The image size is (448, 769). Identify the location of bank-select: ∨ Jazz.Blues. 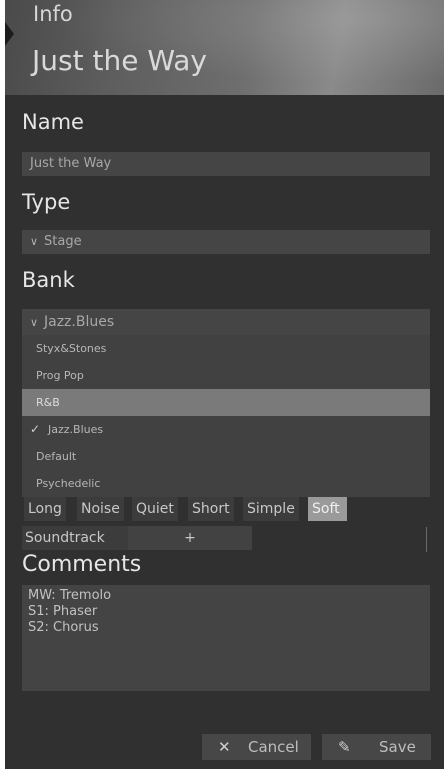
(226, 322).